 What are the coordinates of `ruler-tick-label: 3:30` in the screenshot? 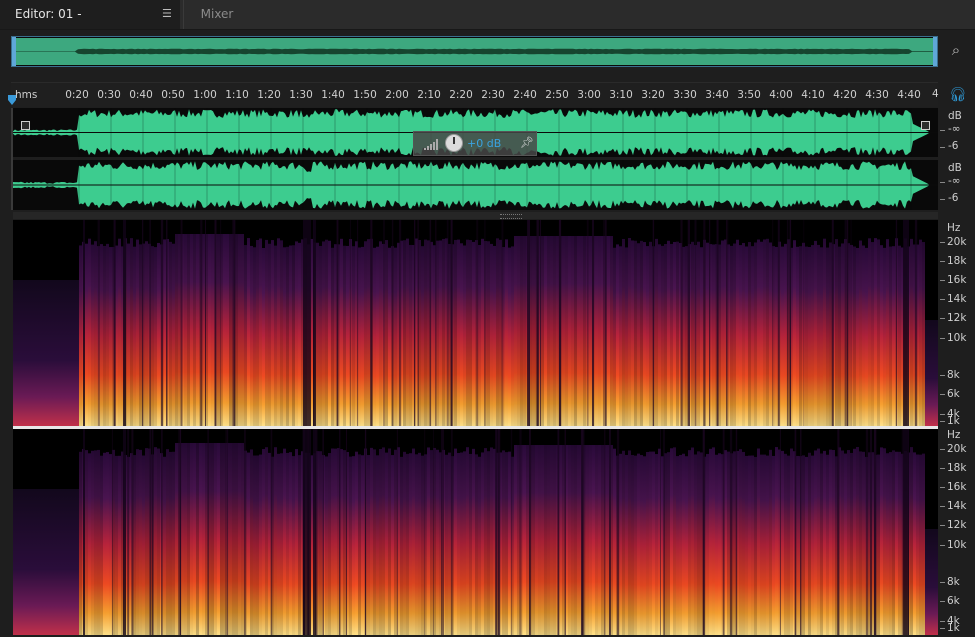 It's located at (685, 95).